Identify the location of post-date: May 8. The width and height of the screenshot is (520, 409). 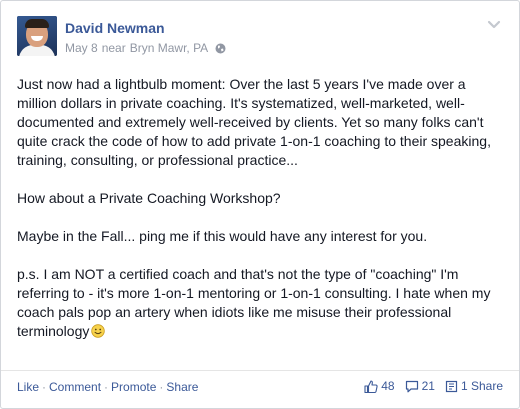
(81, 48).